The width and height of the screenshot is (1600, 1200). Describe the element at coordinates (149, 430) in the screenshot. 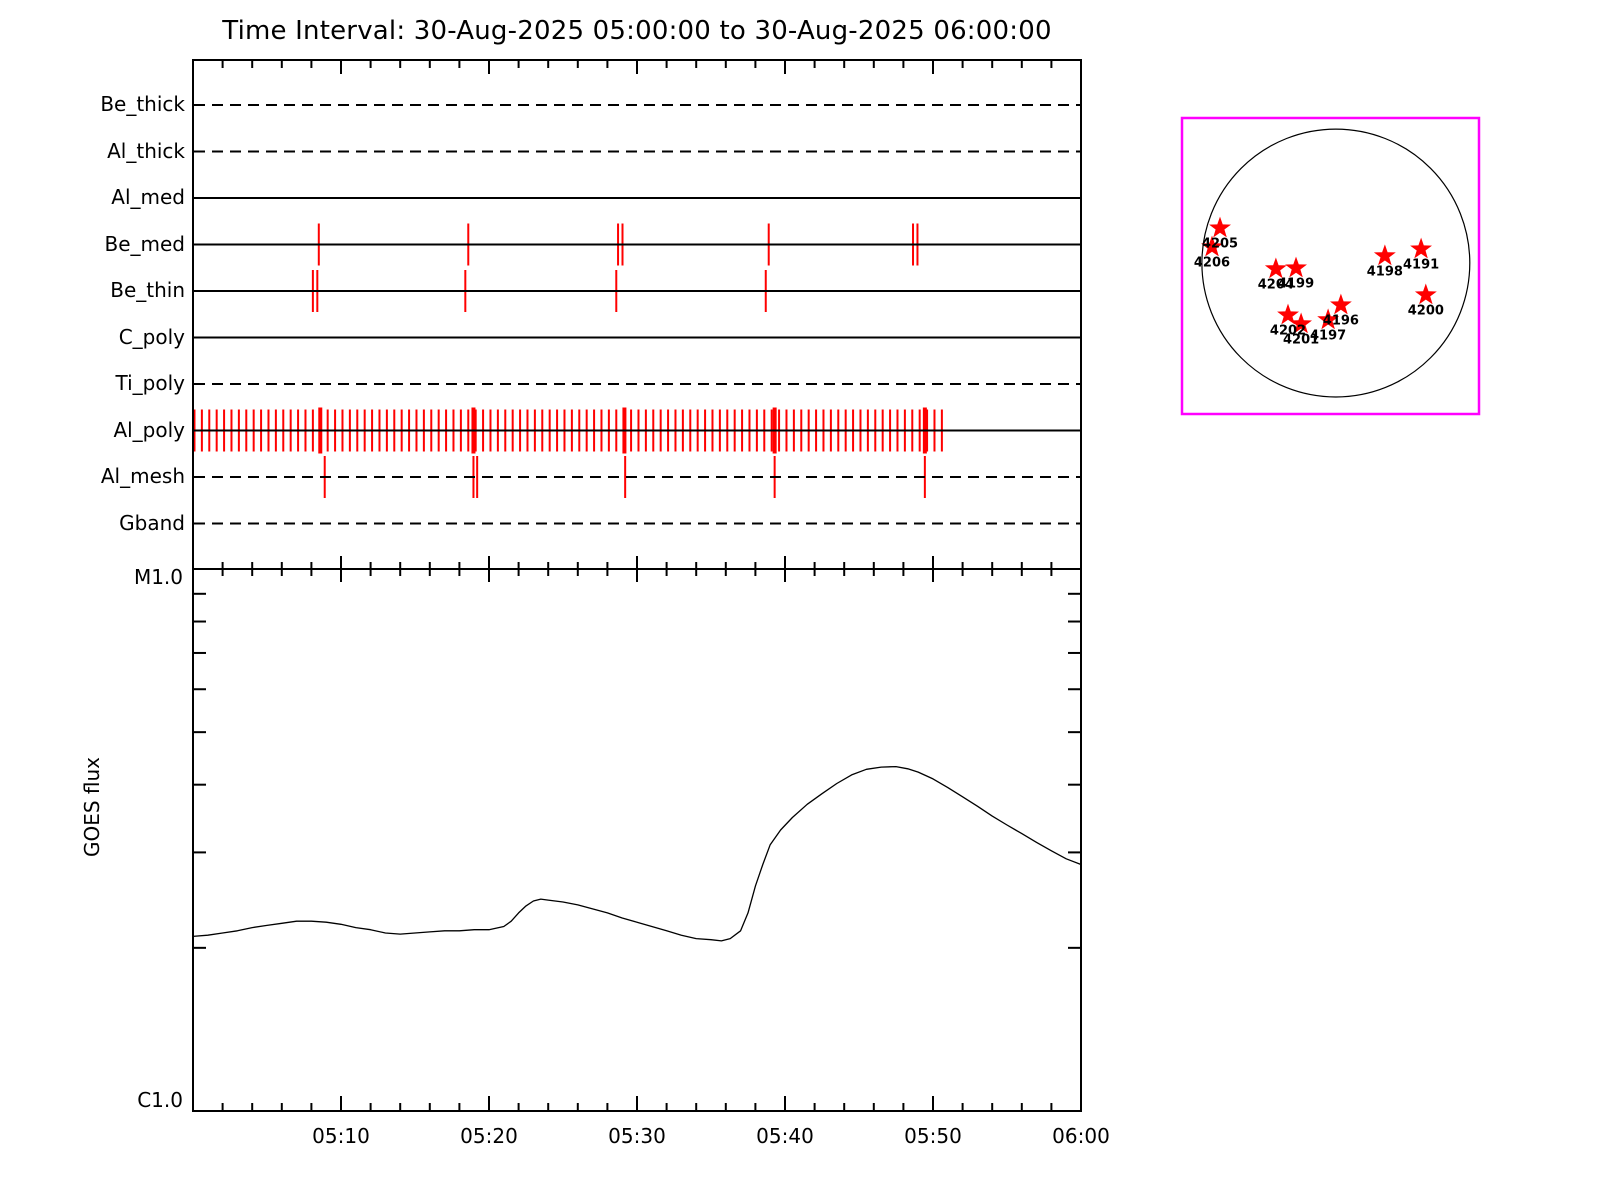

I see `filter-row-label-al-poly: Al_poly` at that location.